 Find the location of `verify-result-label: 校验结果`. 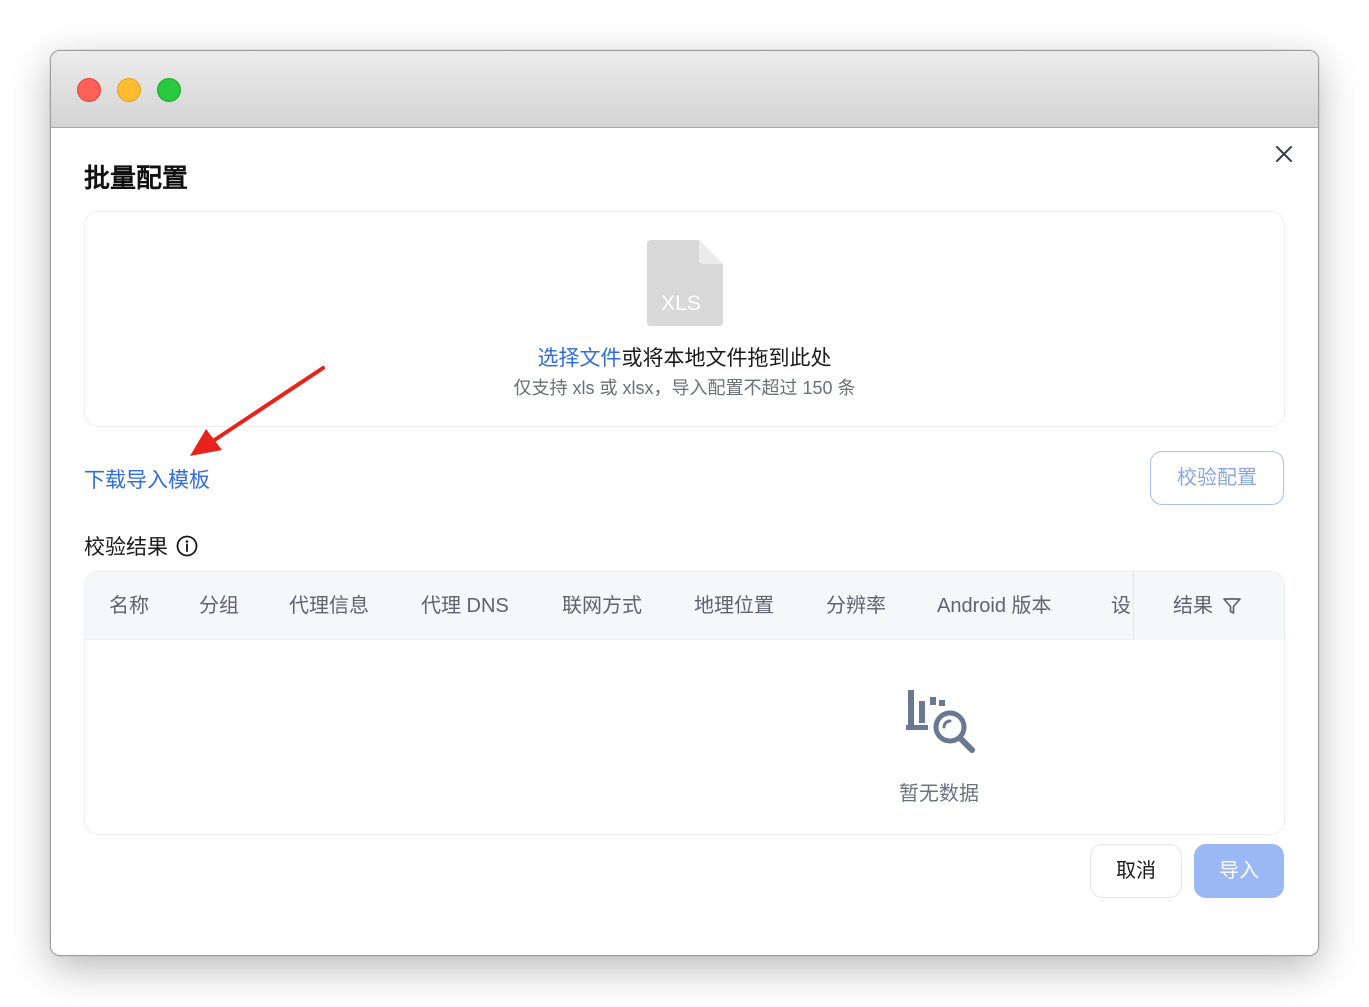

verify-result-label: 校验结果 is located at coordinates (126, 547).